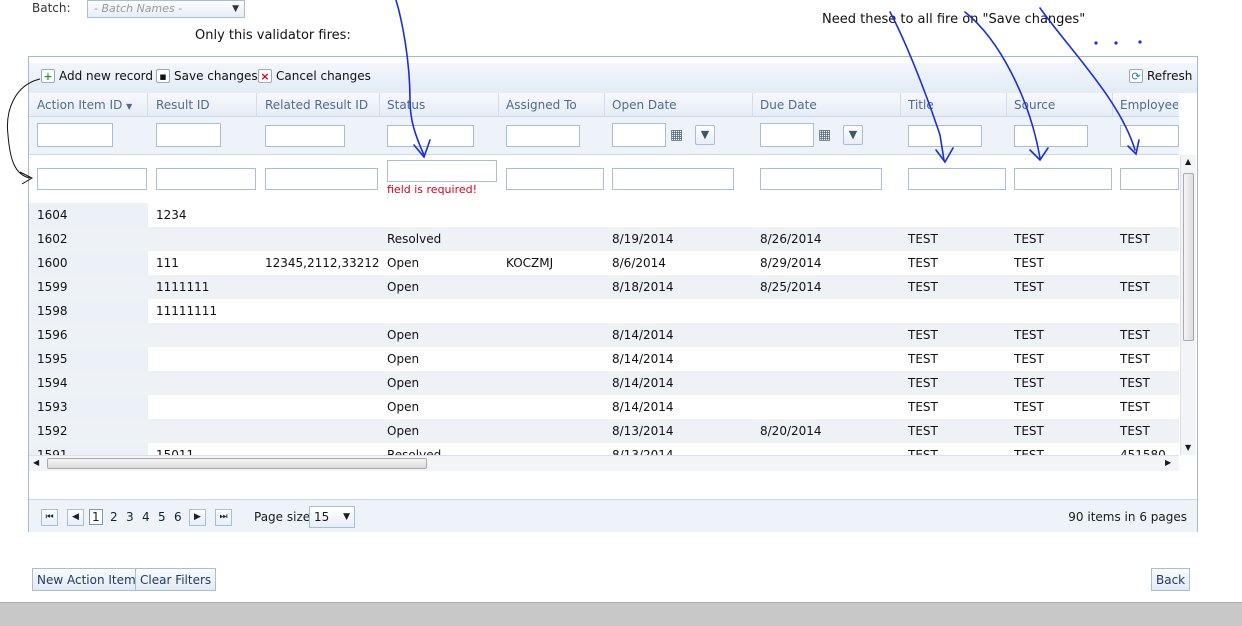 The height and width of the screenshot is (626, 1242). Describe the element at coordinates (175, 451) in the screenshot. I see `cell-result-id: 15011` at that location.